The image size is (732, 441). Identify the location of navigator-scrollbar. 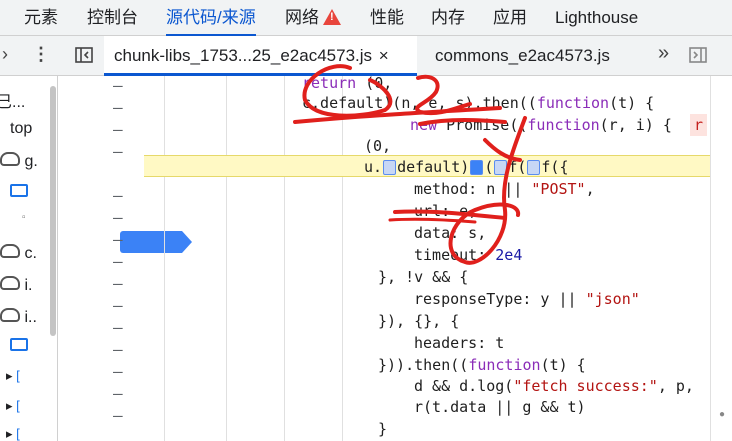
(53, 211).